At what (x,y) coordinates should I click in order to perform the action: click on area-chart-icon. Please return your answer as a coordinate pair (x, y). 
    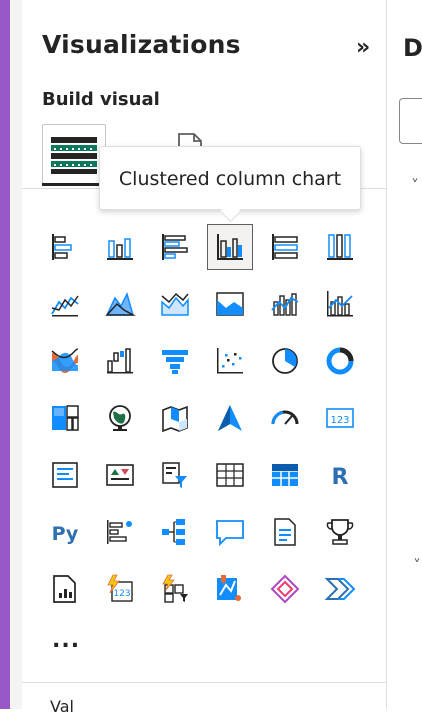
    Looking at the image, I should click on (120, 304).